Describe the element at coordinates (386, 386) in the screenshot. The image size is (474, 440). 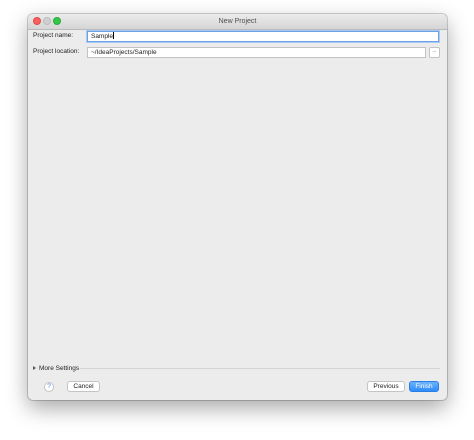
I see `previous-button: Previous` at that location.